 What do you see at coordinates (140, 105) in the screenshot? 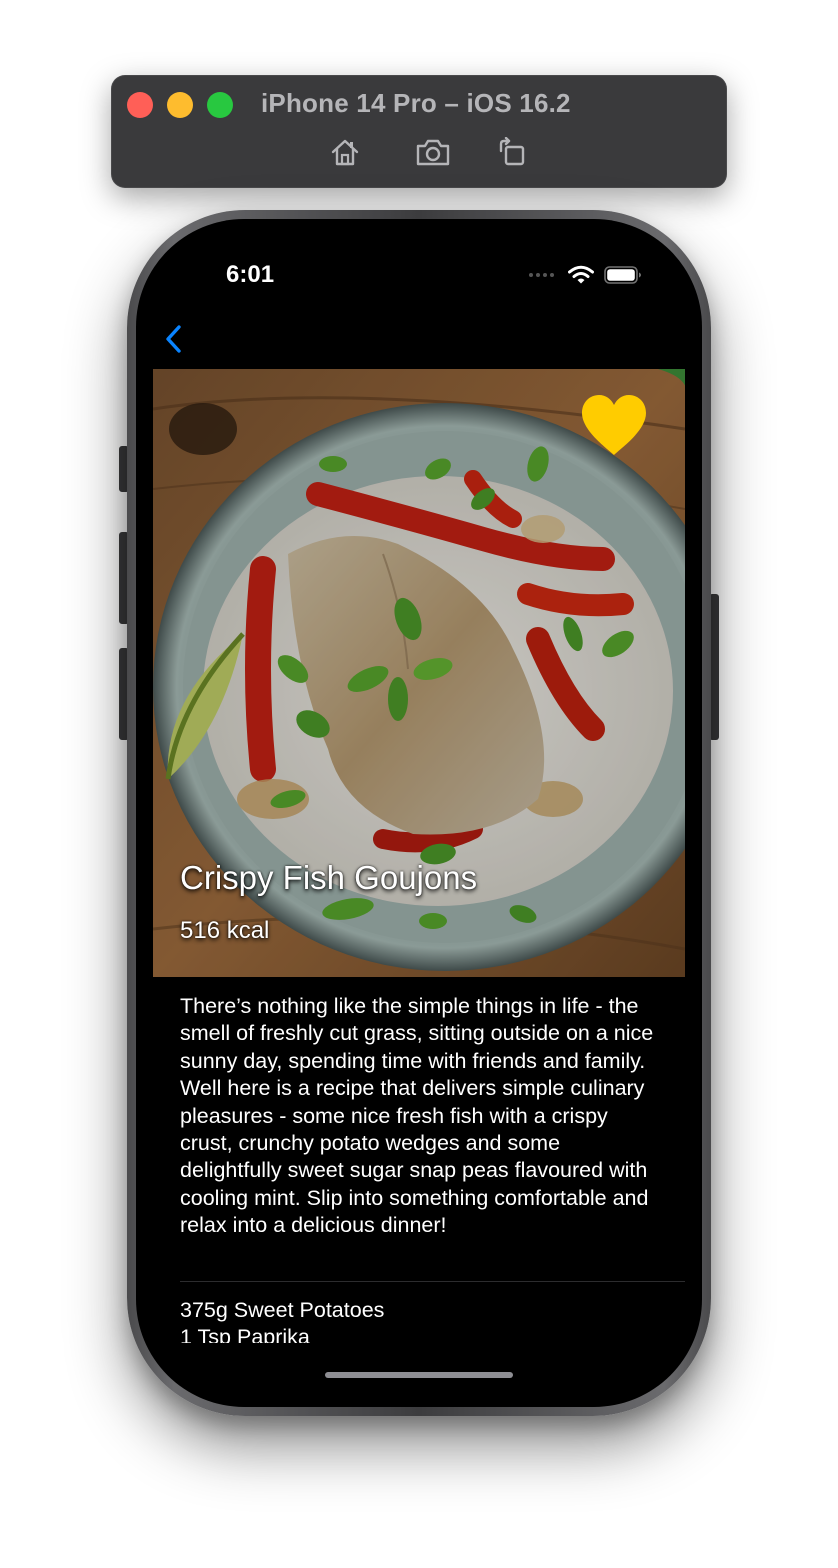
I see `window-close-button` at bounding box center [140, 105].